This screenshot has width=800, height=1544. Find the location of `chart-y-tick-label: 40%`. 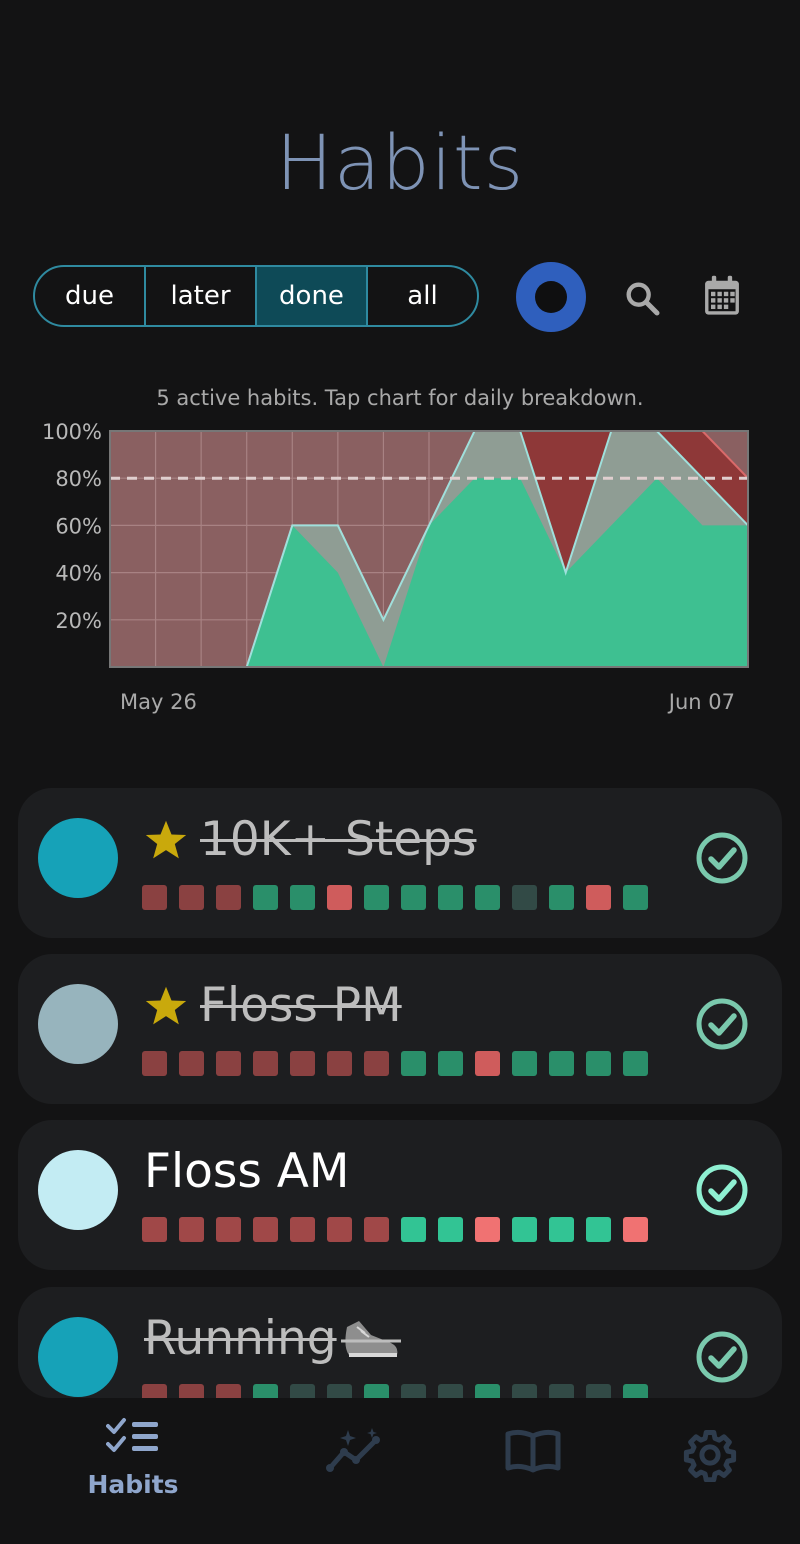

chart-y-tick-label: 40% is located at coordinates (78, 574).